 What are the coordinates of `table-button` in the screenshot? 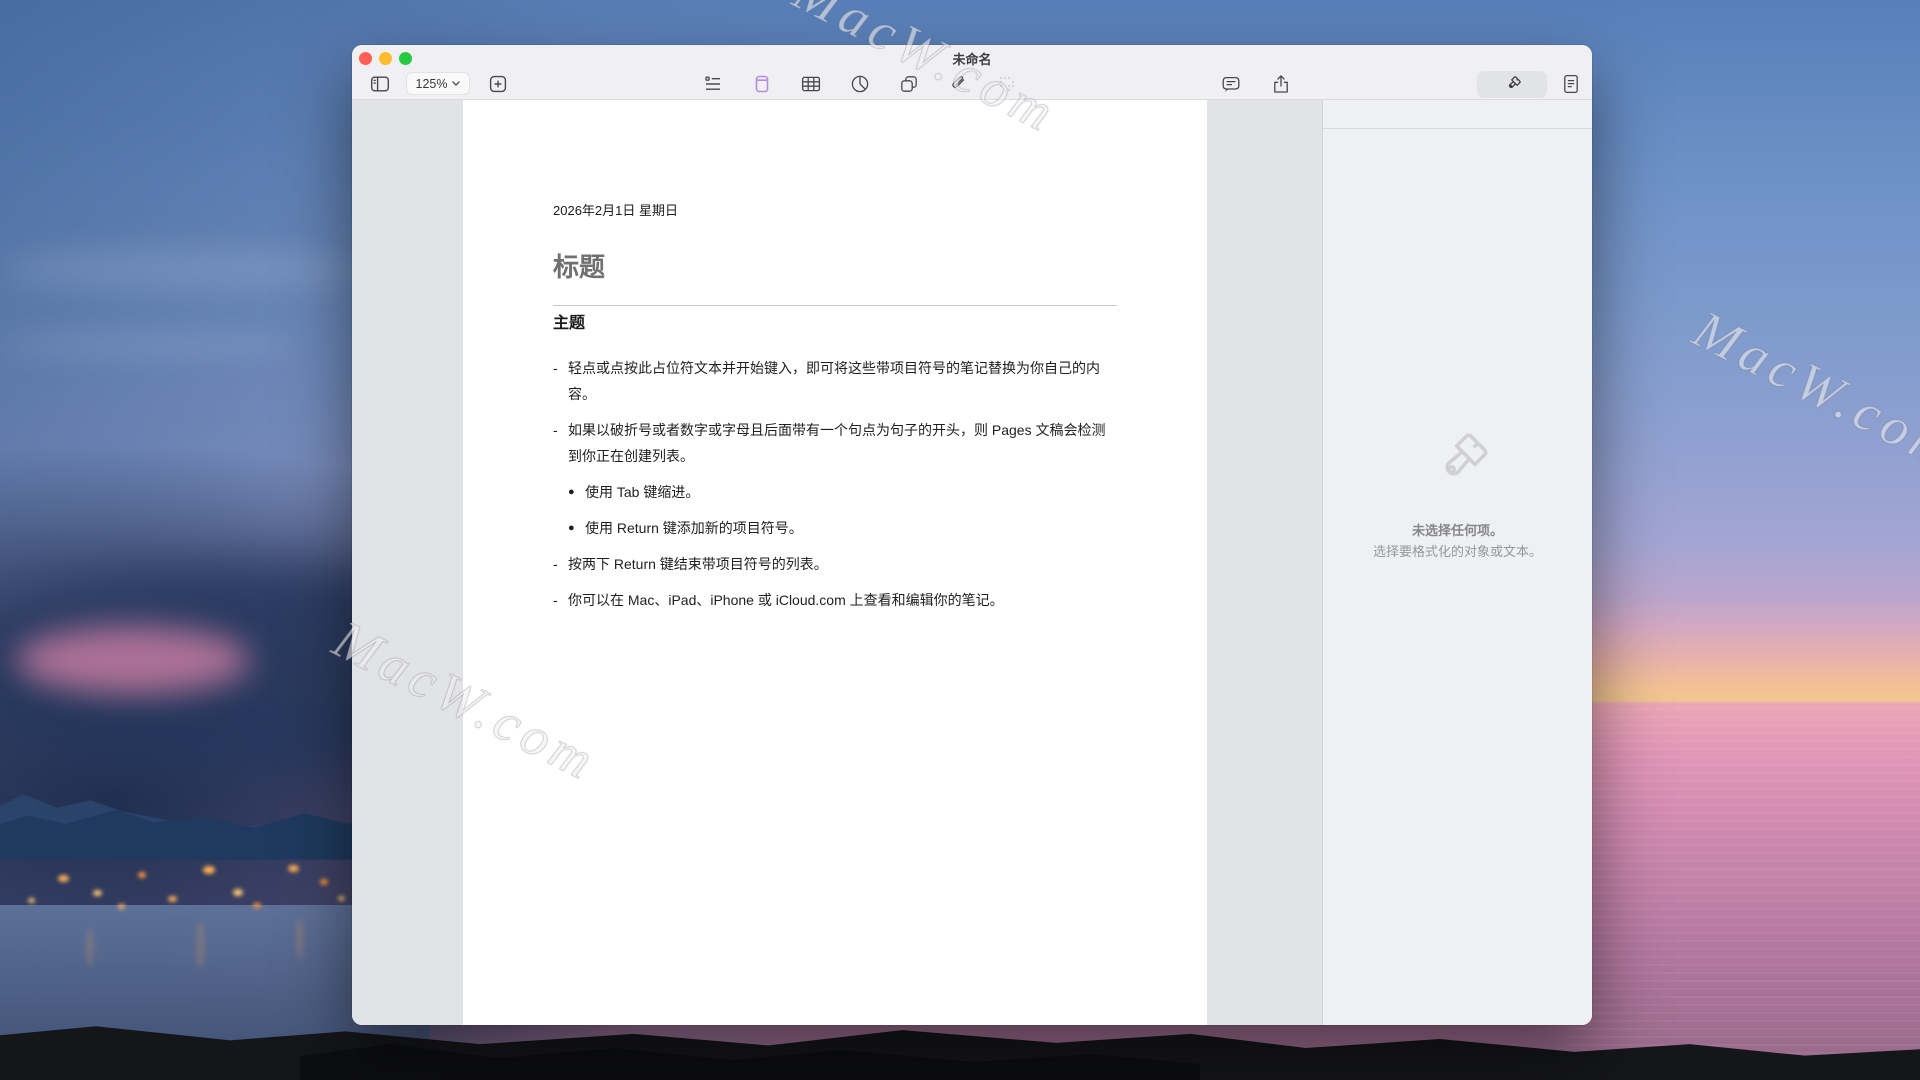 It's located at (811, 84).